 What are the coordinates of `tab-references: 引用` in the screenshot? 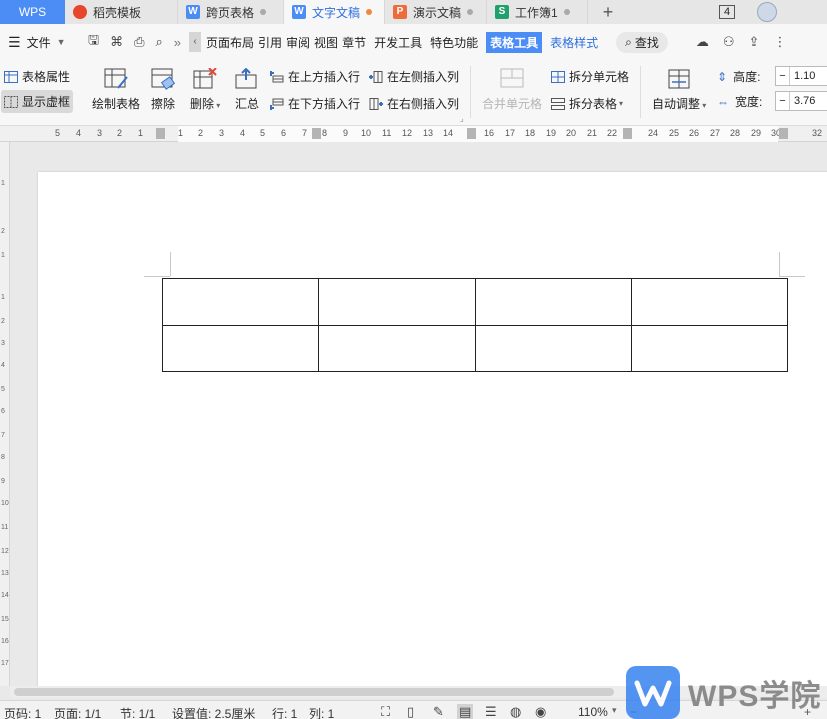 It's located at (270, 42).